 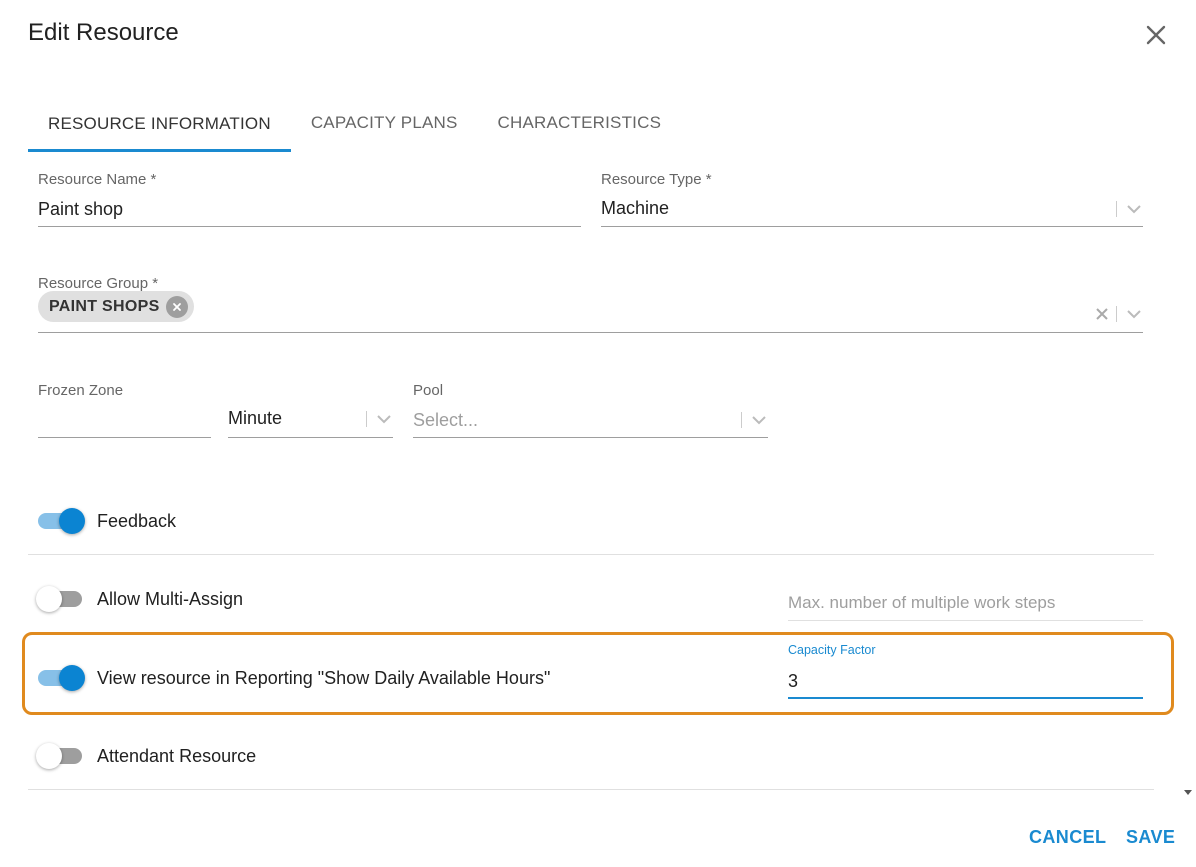 What do you see at coordinates (170, 598) in the screenshot?
I see `allow-multi-assign-label: Allow Multi-Assign` at bounding box center [170, 598].